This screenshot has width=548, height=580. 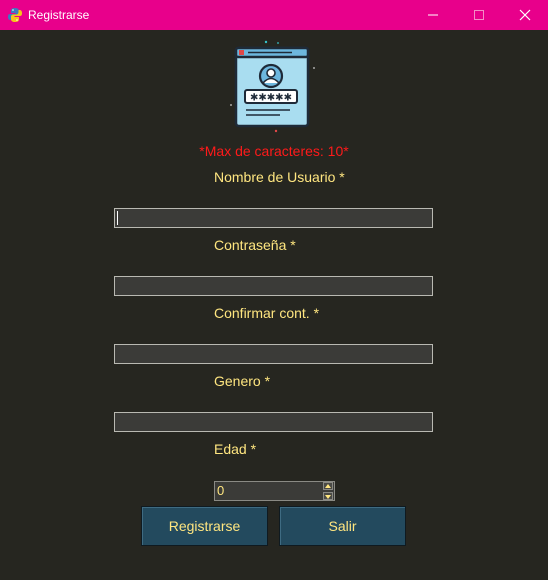 I want to click on python-icon, so click(x=15, y=15).